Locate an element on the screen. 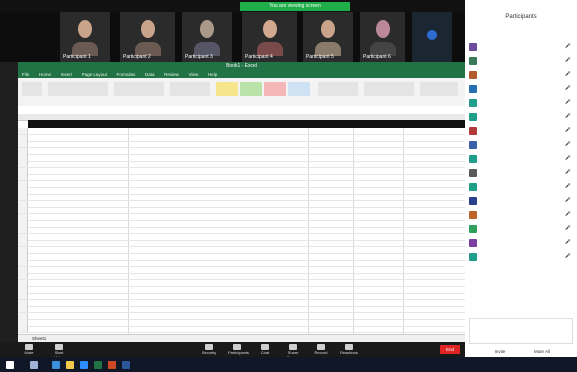 Image resolution: width=577 pixels, height=372 pixels. edge-icon is located at coordinates (56, 365).